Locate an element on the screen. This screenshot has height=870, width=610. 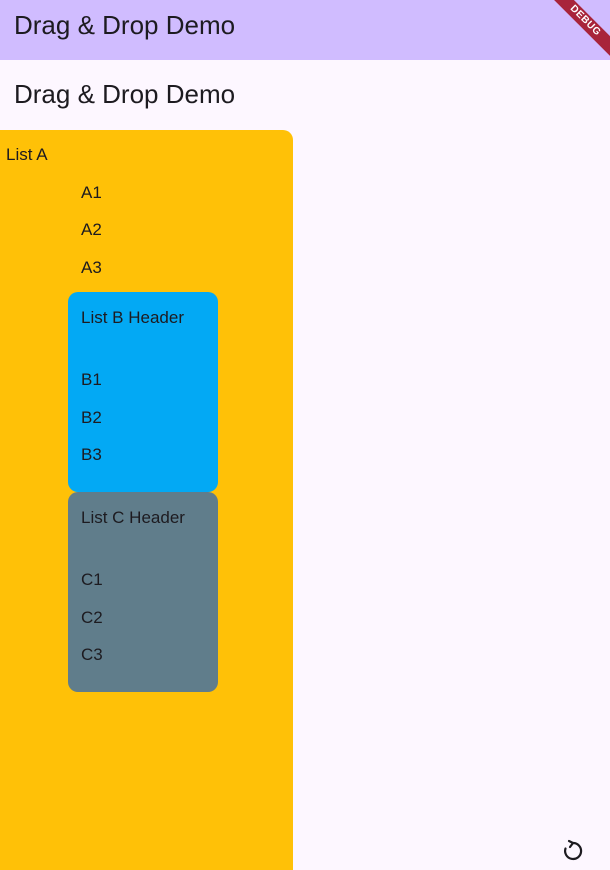
list-item-a3: A3 is located at coordinates (91, 268).